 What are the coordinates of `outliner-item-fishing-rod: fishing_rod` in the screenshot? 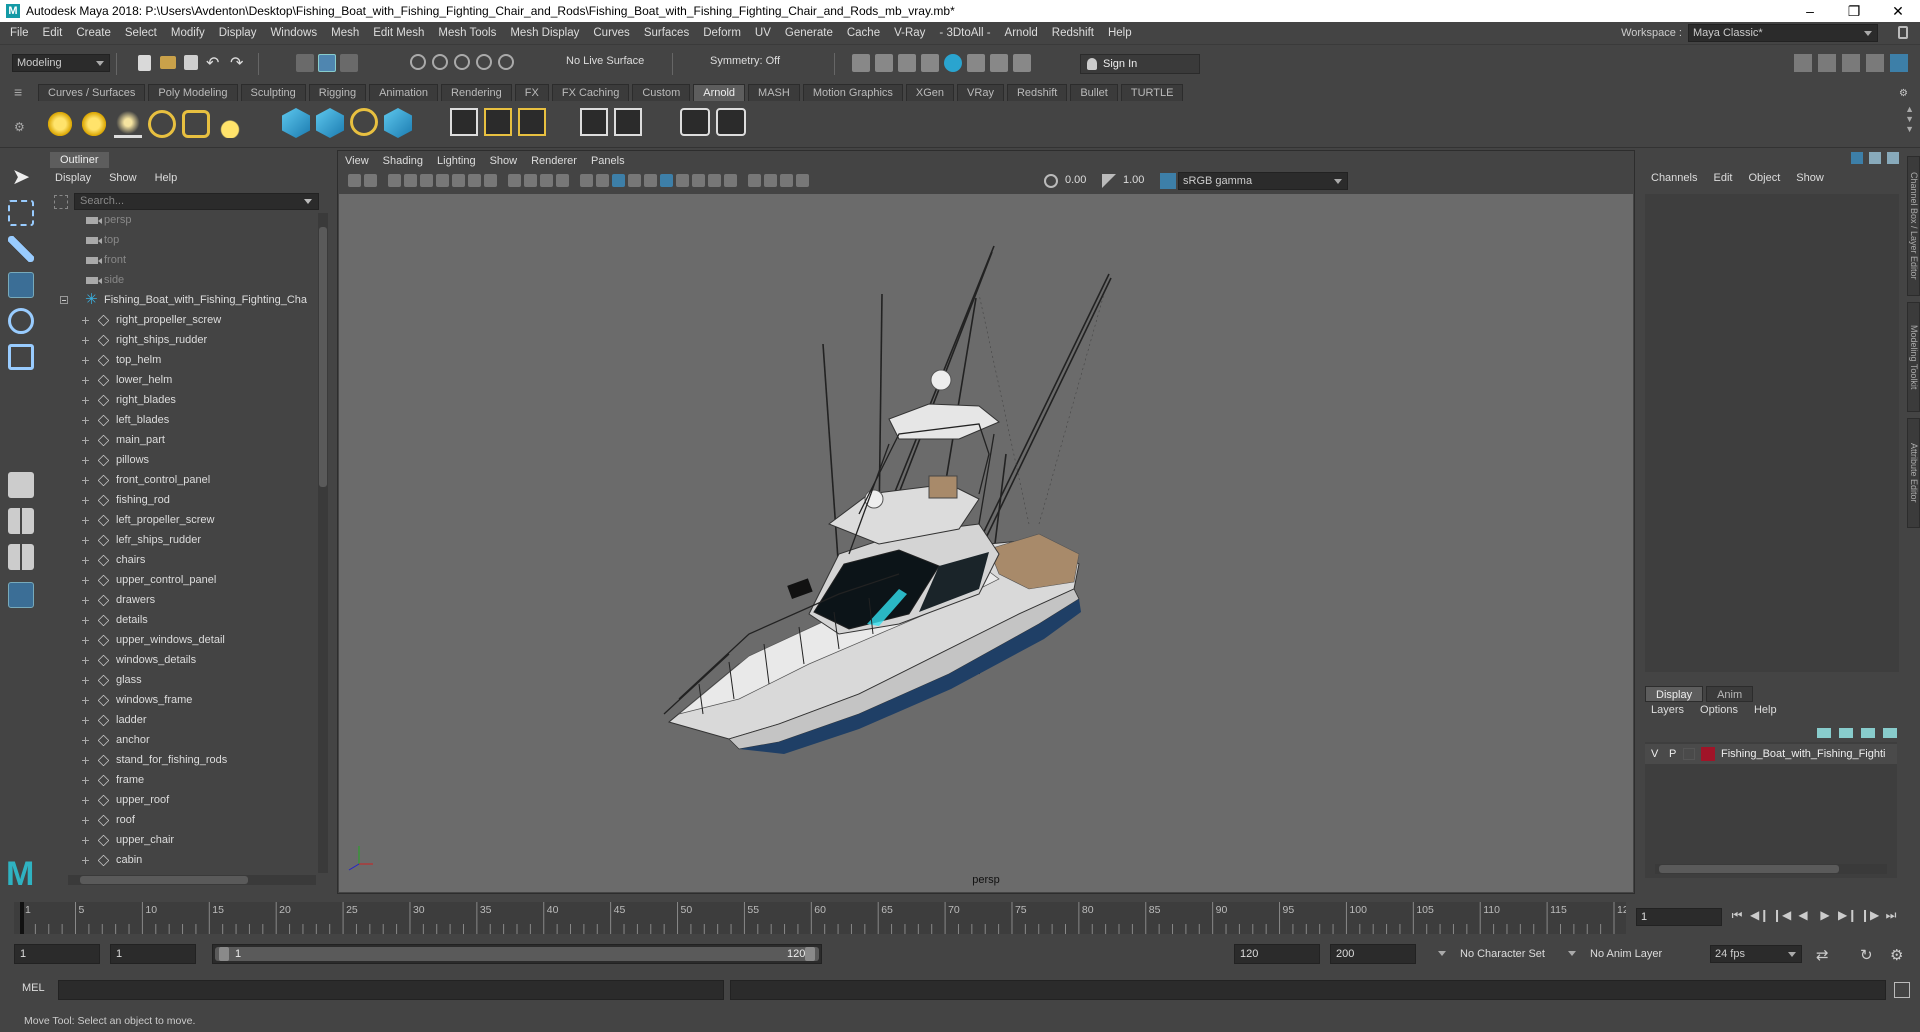 It's located at (182, 500).